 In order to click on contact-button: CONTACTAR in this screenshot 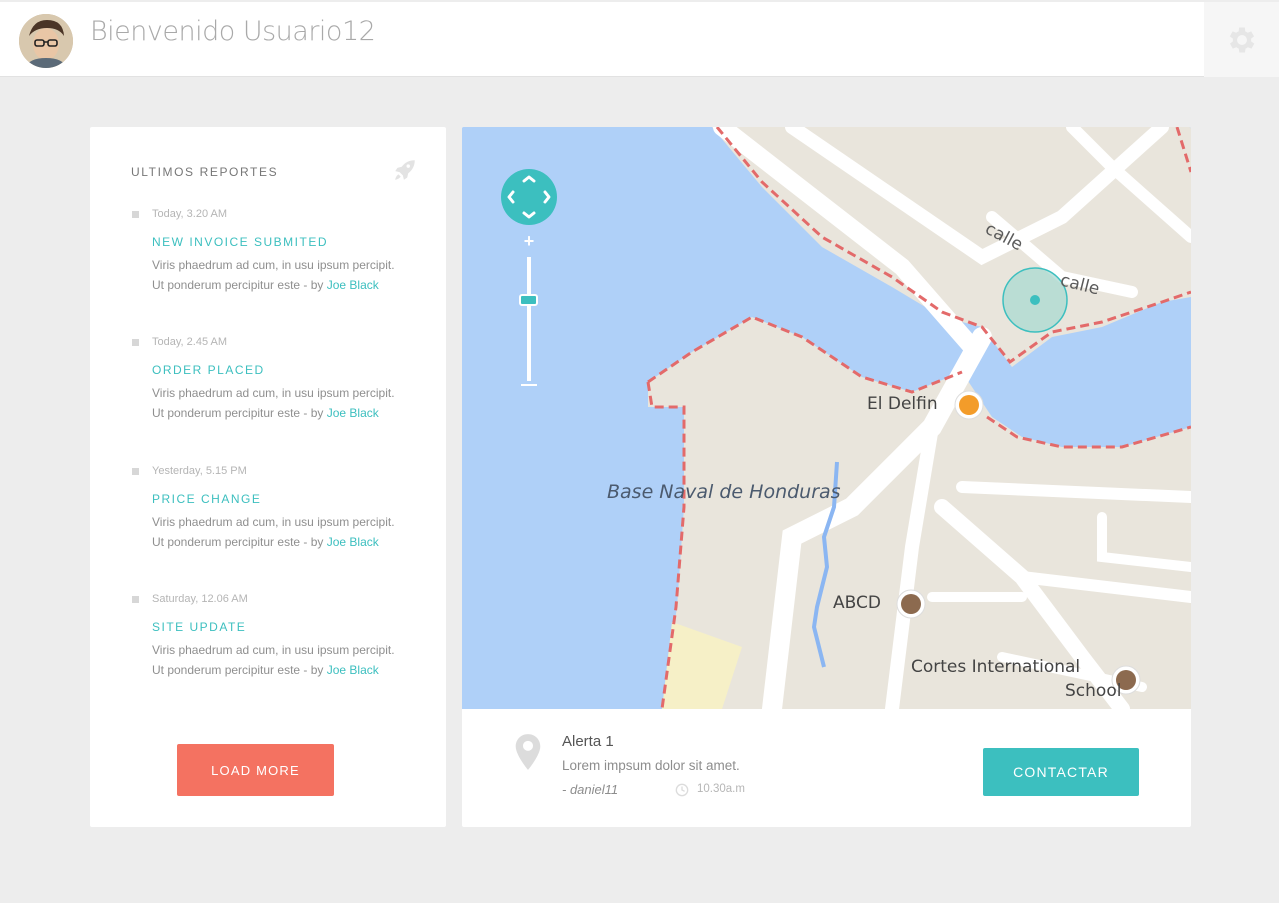, I will do `click(1061, 772)`.